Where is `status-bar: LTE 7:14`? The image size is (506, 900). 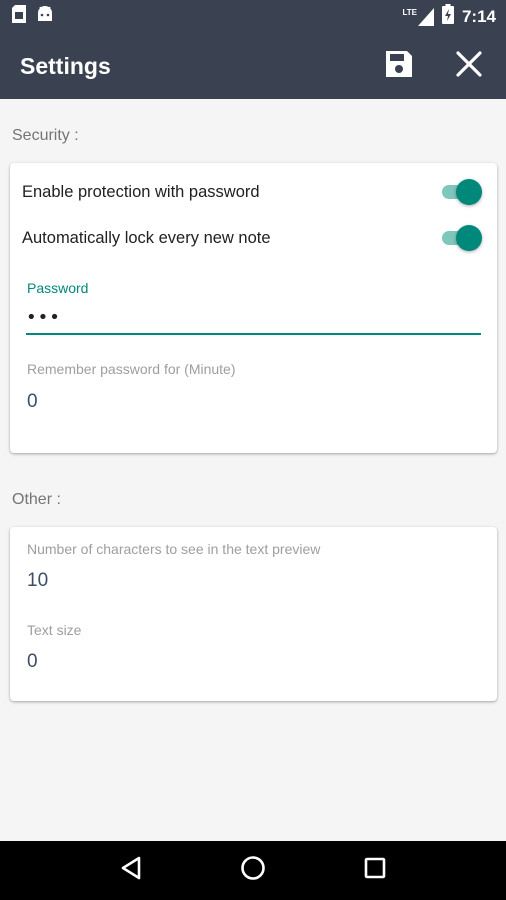 status-bar: LTE 7:14 is located at coordinates (253, 16).